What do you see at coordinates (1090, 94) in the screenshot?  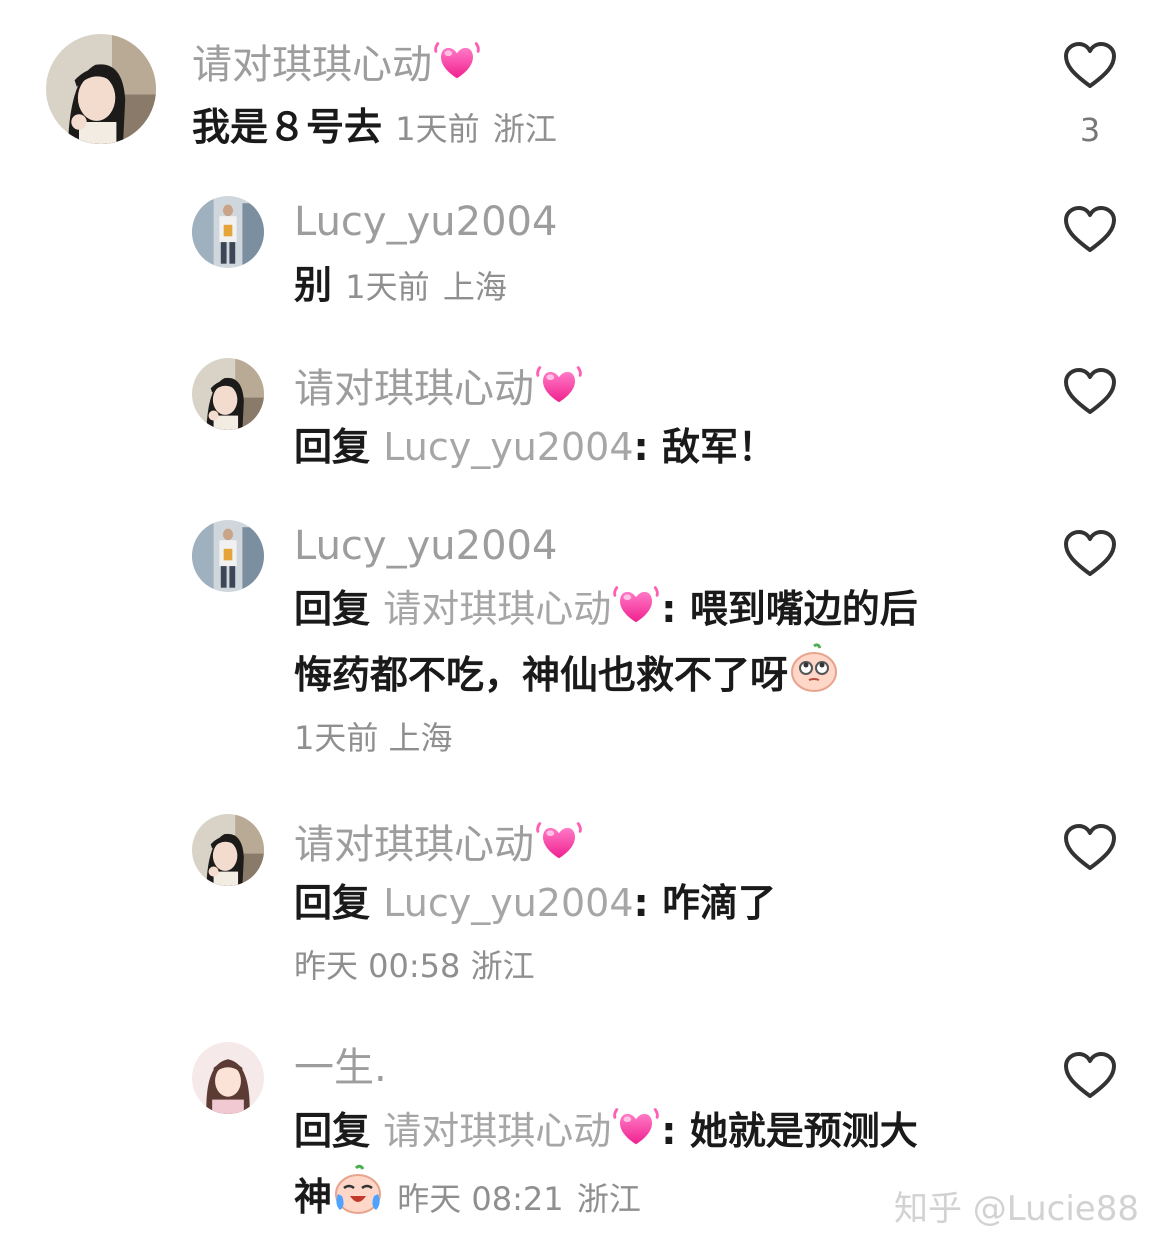 I see `like-button: 3` at bounding box center [1090, 94].